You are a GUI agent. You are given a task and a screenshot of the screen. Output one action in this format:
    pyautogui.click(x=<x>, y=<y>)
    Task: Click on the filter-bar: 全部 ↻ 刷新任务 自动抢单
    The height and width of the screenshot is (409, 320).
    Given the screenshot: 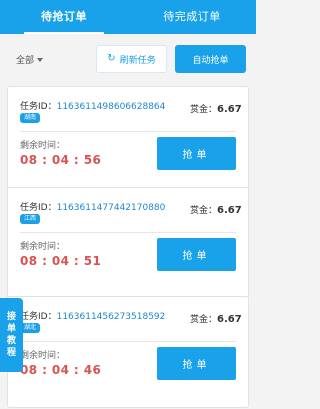 What is the action you would take?
    pyautogui.click(x=128, y=58)
    